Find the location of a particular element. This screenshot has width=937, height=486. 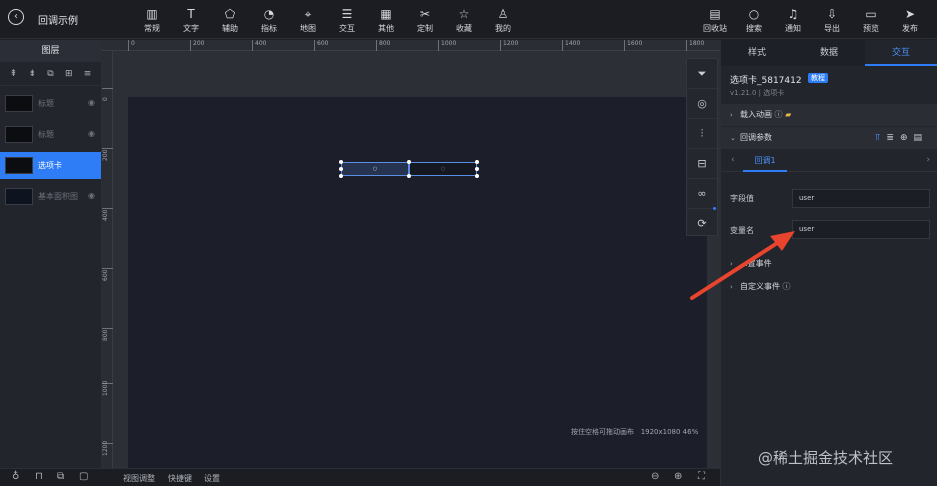

callback-params-section: ⌄ 回调参数 ⫪≣⊕▤ is located at coordinates (829, 138).